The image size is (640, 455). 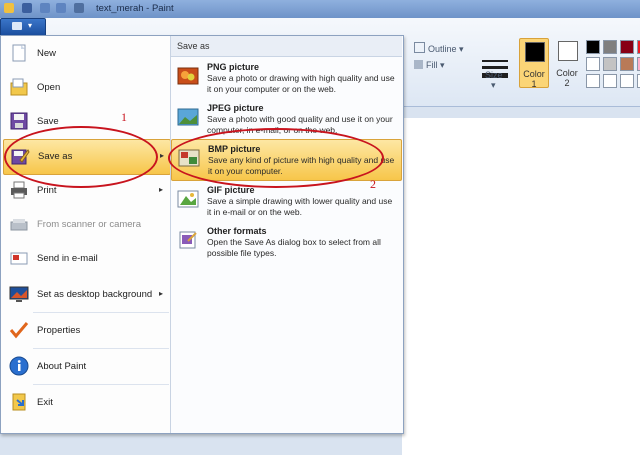 What do you see at coordinates (86, 403) in the screenshot?
I see `menu-item-exit: Exit` at bounding box center [86, 403].